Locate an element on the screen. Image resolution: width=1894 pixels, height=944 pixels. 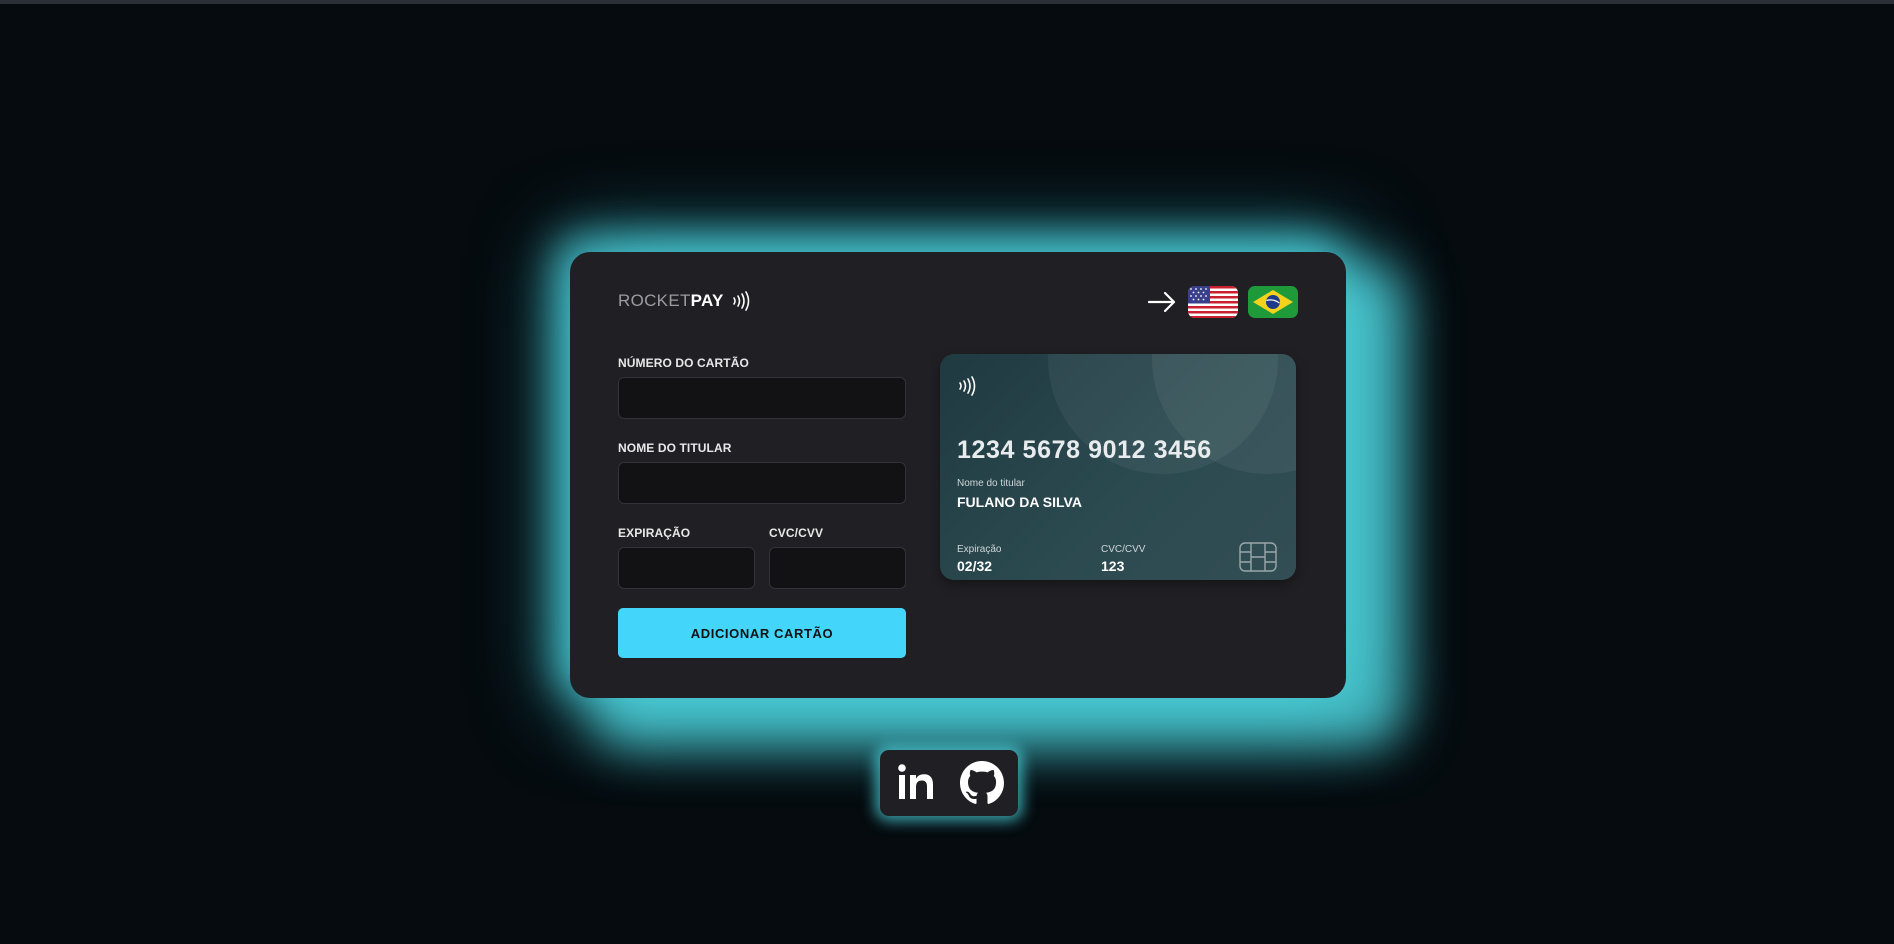
card-preview-number: 1234 5678 9012 3456 is located at coordinates (1084, 450).